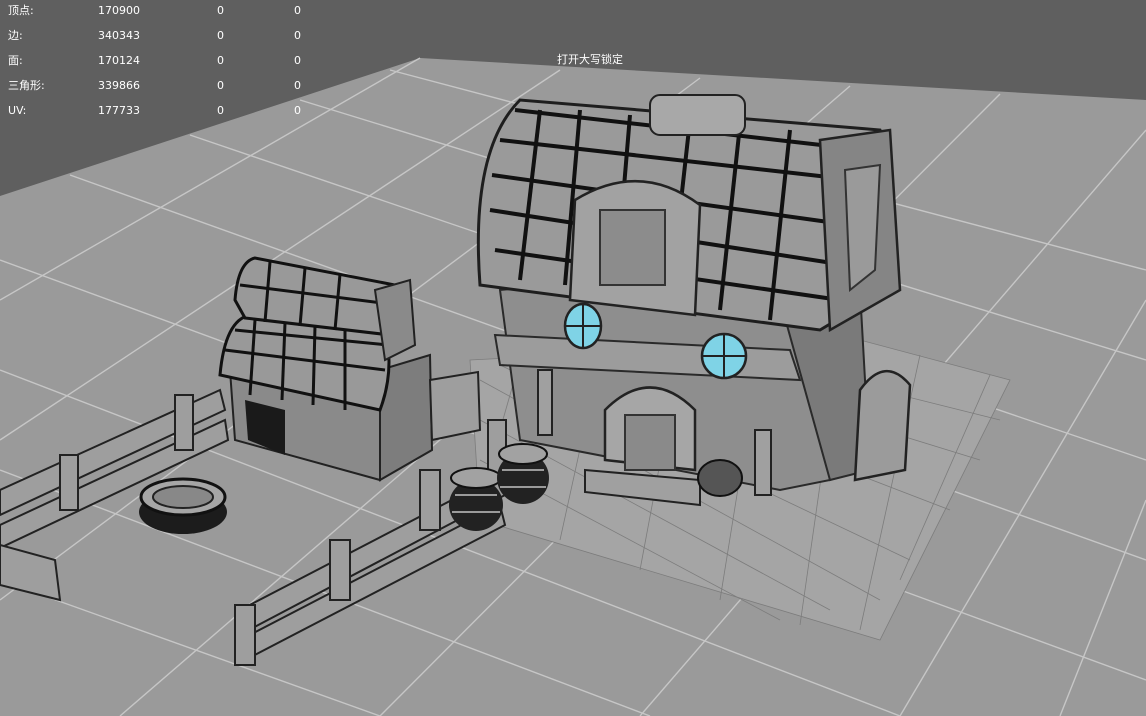  I want to click on hud-label: UV:, so click(17, 110).